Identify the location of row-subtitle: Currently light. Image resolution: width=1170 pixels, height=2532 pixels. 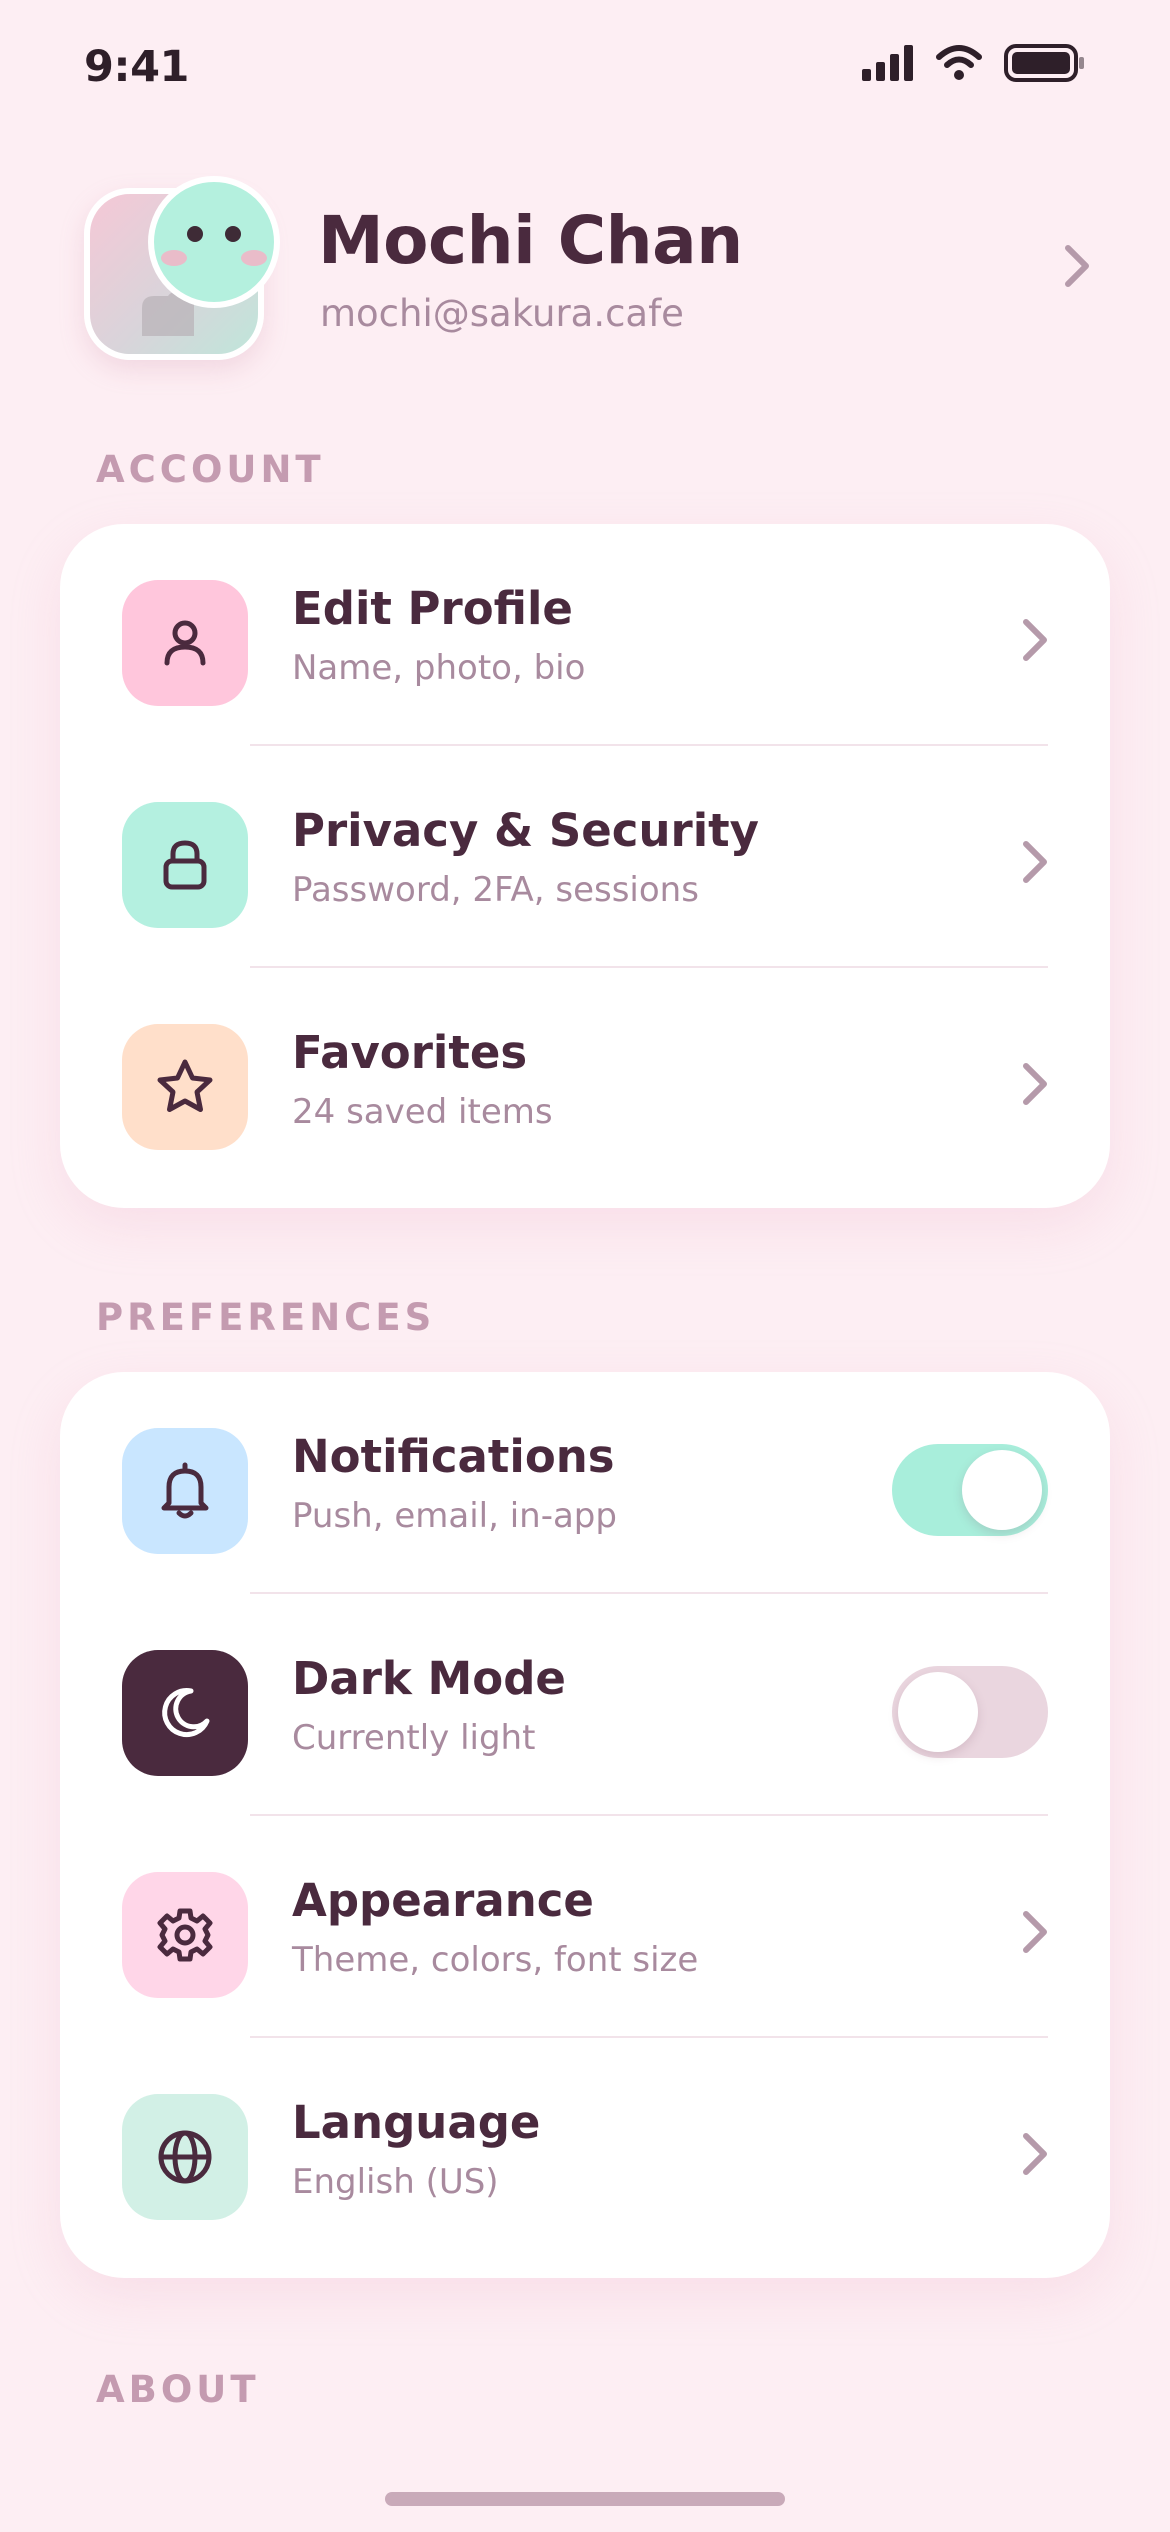
(414, 1738).